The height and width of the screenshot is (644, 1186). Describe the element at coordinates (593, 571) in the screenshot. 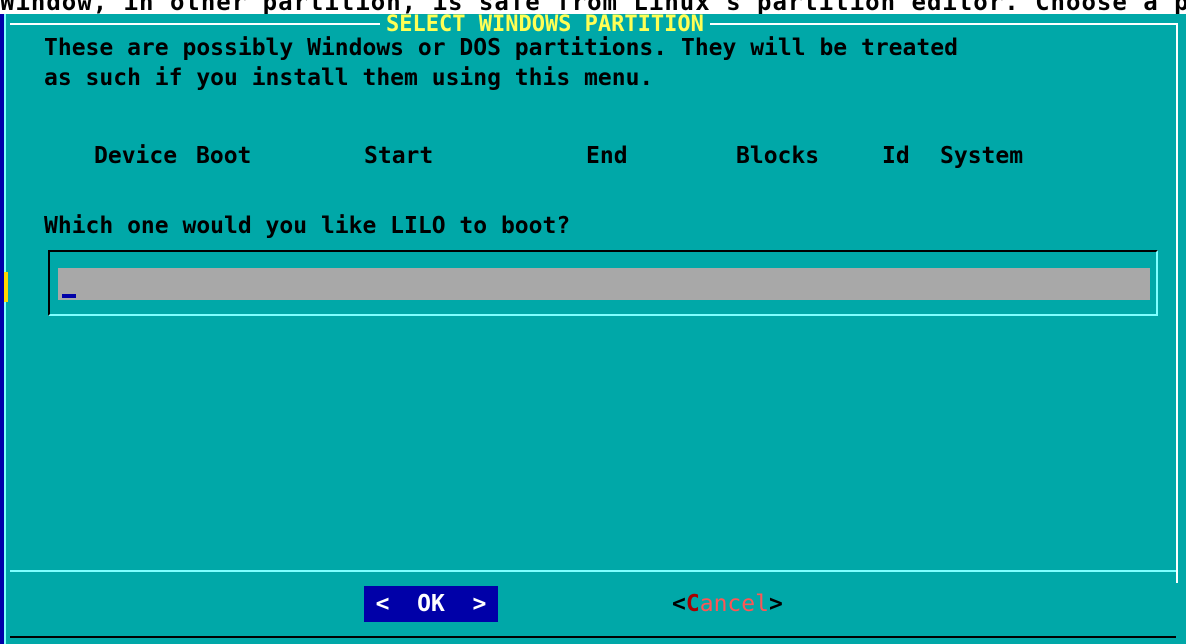

I see `button-separator` at that location.